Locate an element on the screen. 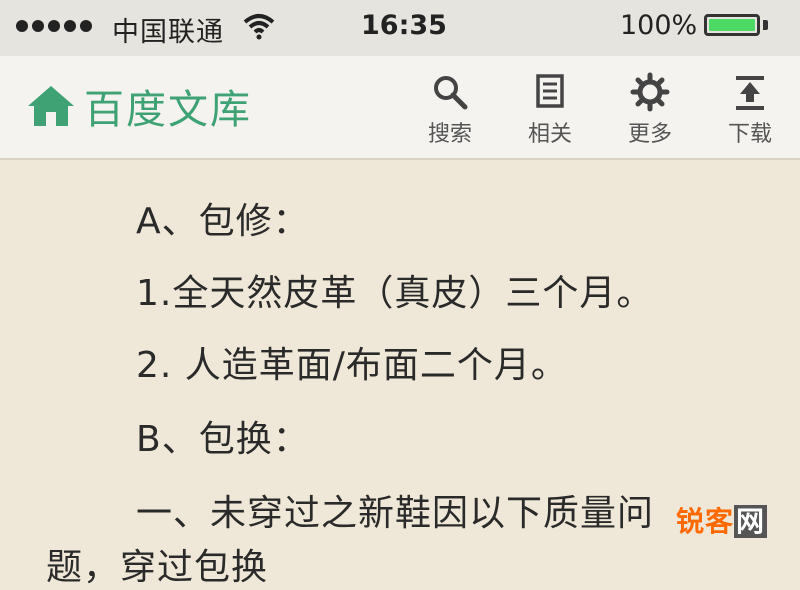  home-brand-link: 百度文库 is located at coordinates (138, 106).